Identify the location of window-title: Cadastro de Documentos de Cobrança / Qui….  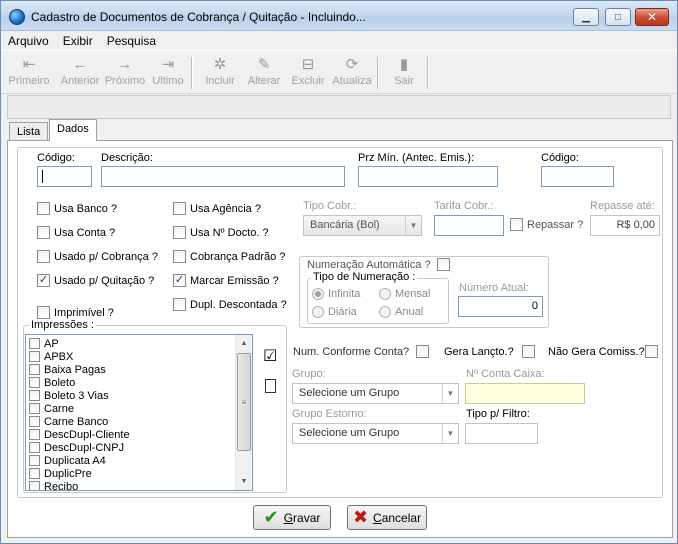
(198, 17).